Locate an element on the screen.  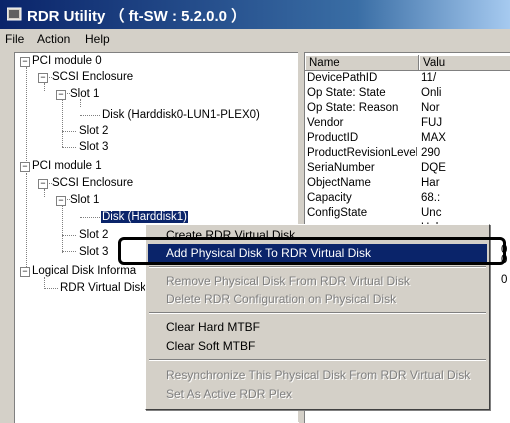
tree-node-rdr-virtual-disk: RDR Virtual Disk is located at coordinates (103, 288).